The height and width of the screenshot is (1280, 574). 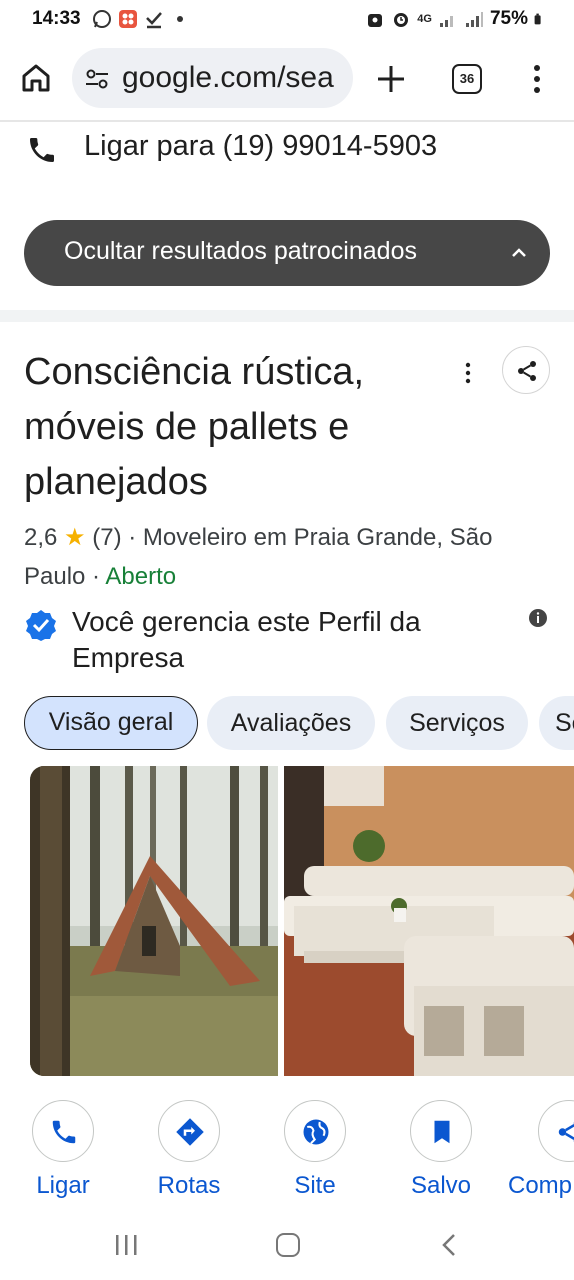 I want to click on website-action-circle, so click(x=315, y=1131).